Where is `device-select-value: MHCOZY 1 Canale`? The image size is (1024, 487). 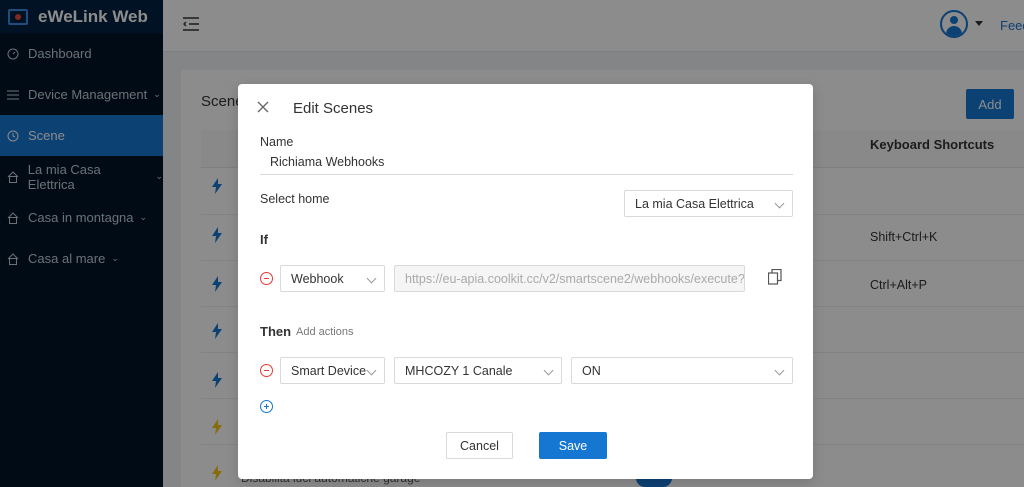 device-select-value: MHCOZY 1 Canale is located at coordinates (459, 370).